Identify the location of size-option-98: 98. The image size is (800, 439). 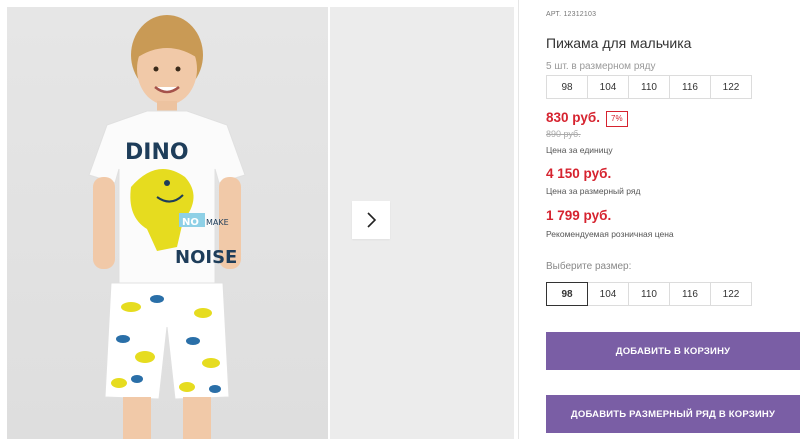
(567, 294).